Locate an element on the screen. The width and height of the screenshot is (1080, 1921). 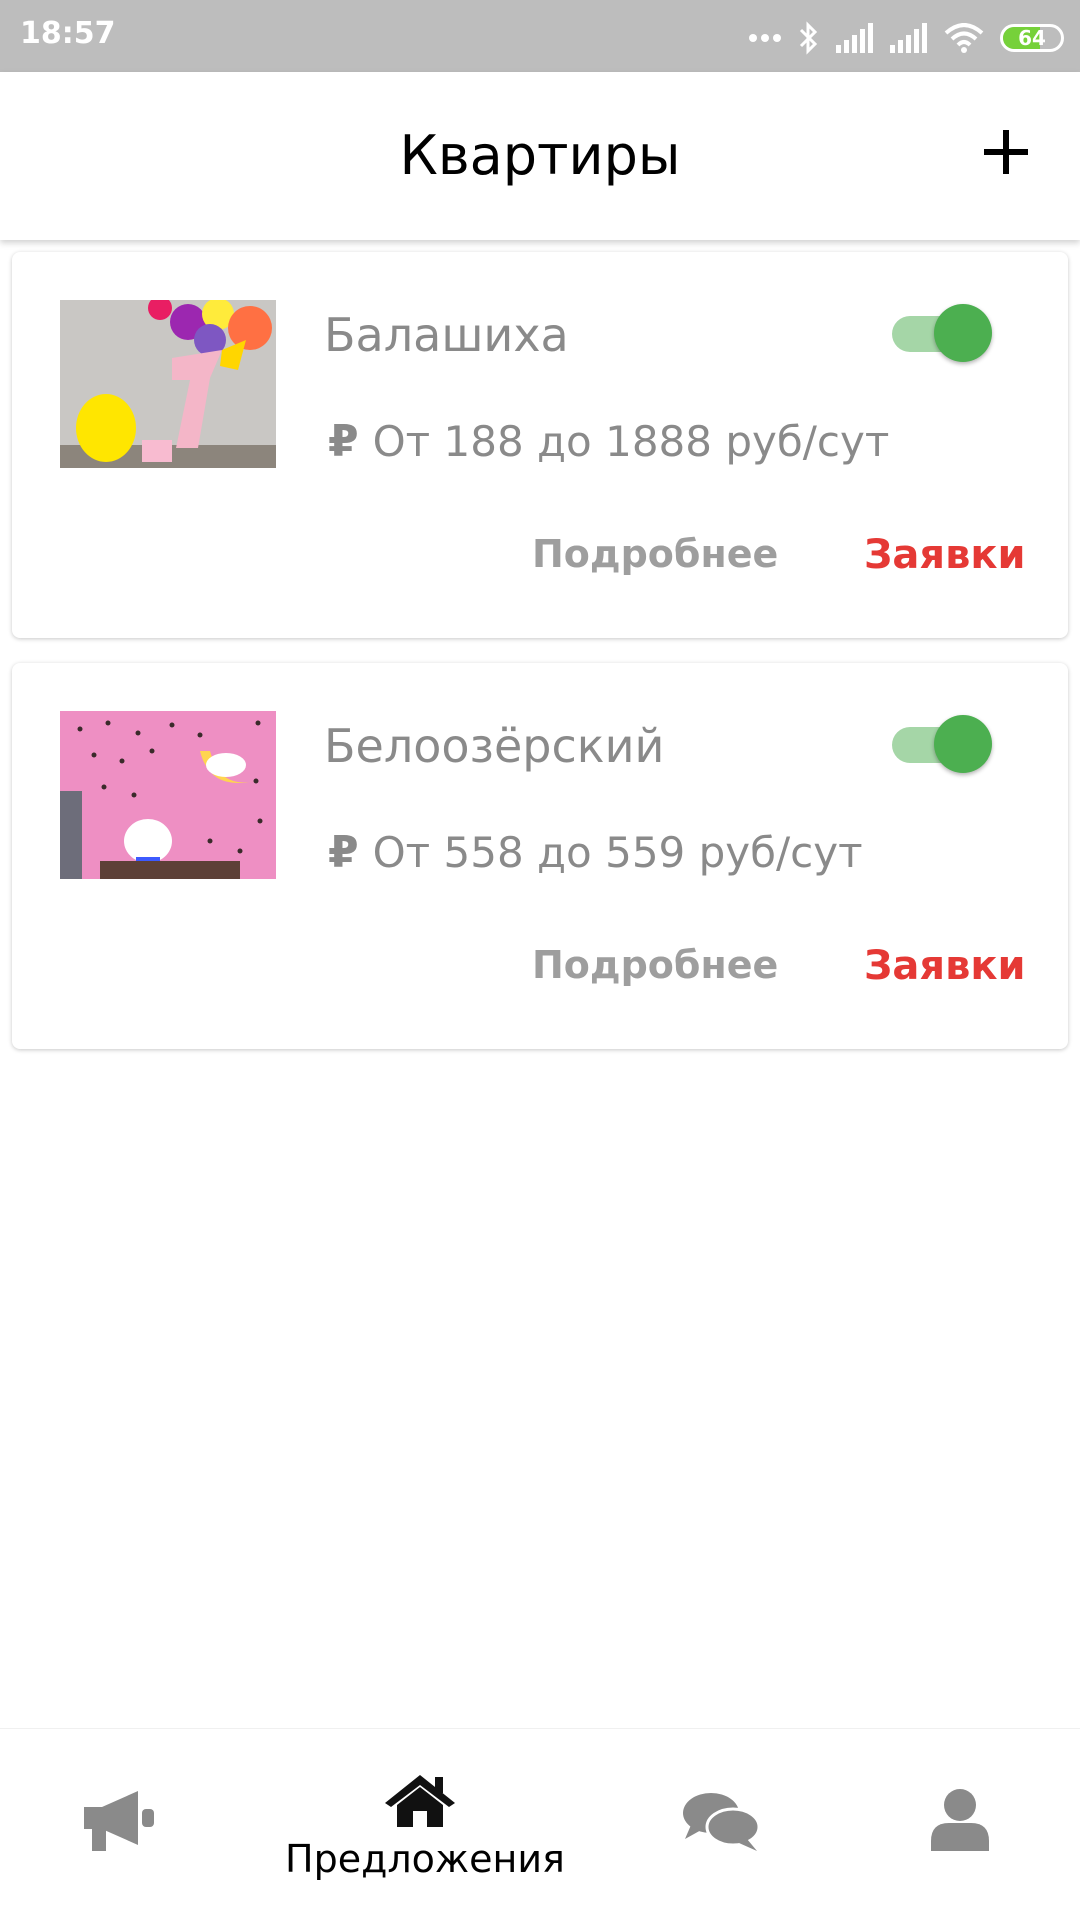
status-icons: 64 is located at coordinates (906, 38).